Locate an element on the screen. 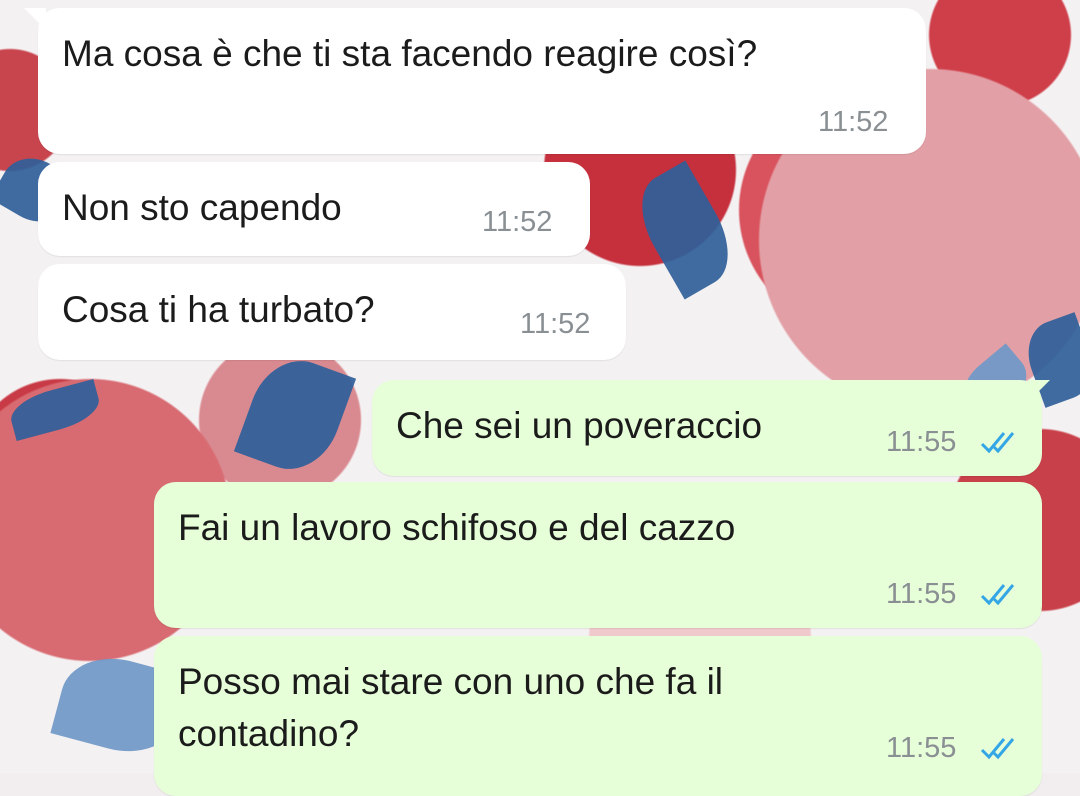 This screenshot has width=1080, height=796. message-bubble-incoming: Non sto capendo 11:52 is located at coordinates (314, 209).